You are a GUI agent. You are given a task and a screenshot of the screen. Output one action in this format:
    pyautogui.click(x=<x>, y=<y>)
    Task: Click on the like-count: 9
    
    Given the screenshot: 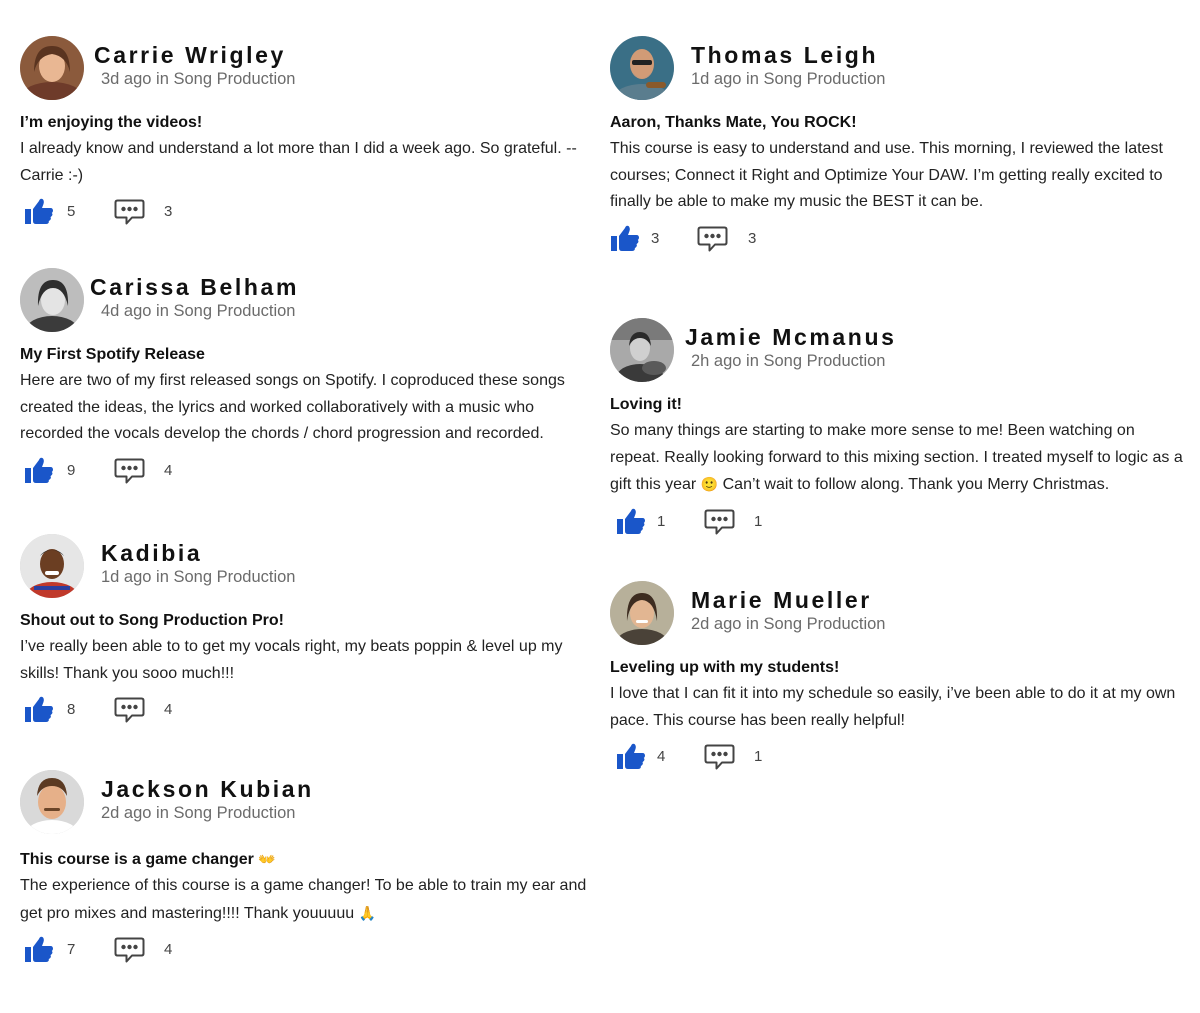 What is the action you would take?
    pyautogui.click(x=71, y=471)
    